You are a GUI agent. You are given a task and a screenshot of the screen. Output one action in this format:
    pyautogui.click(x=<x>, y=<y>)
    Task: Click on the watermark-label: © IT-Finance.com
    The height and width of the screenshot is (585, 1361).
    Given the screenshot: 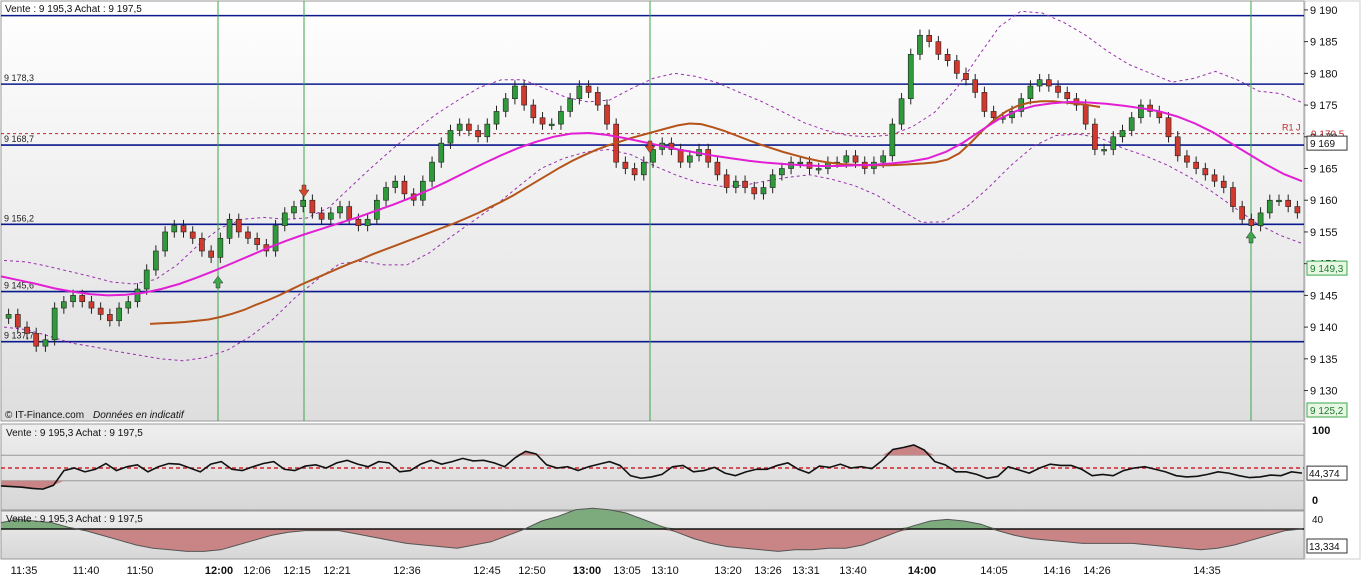 What is the action you would take?
    pyautogui.click(x=44, y=415)
    